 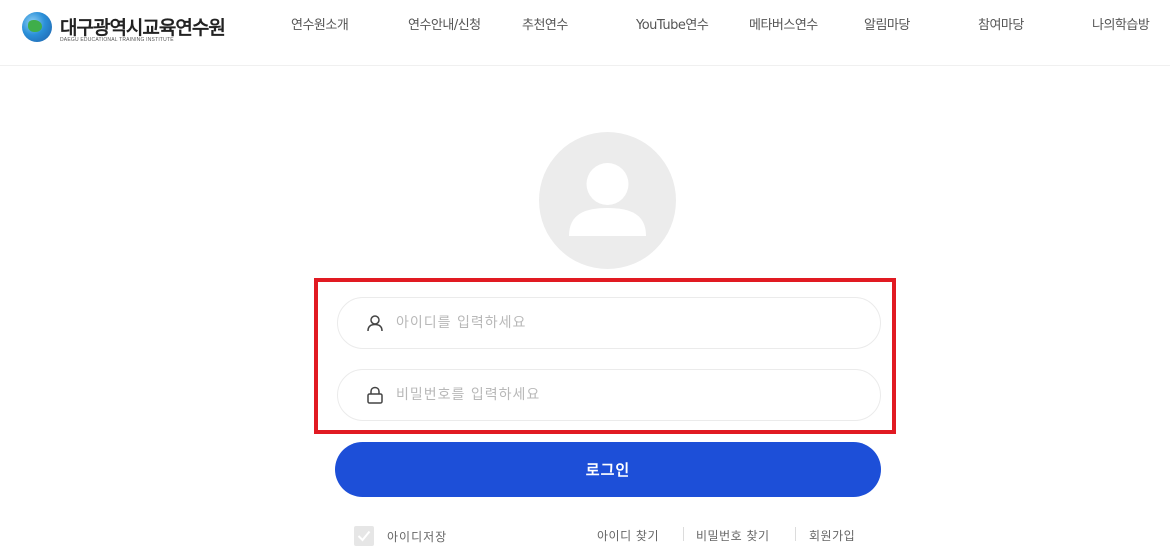 What do you see at coordinates (608, 469) in the screenshot?
I see `login-button: 로그인` at bounding box center [608, 469].